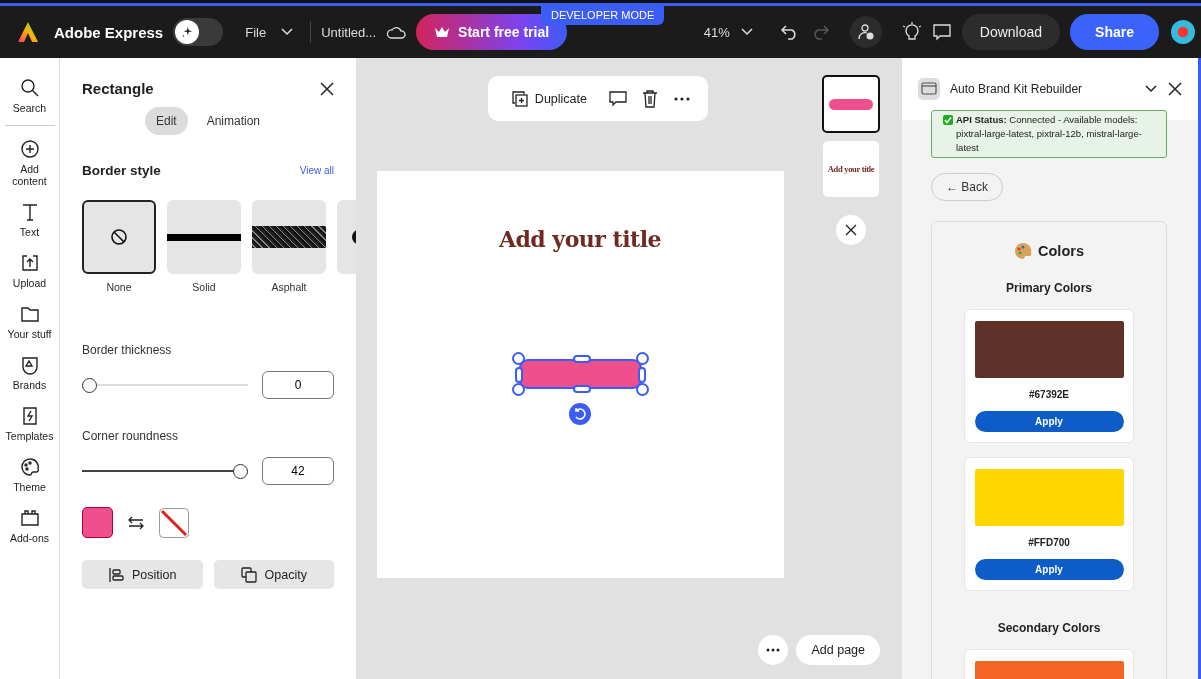 The width and height of the screenshot is (1201, 679). I want to click on page-thumbnail: Add your title, so click(851, 169).